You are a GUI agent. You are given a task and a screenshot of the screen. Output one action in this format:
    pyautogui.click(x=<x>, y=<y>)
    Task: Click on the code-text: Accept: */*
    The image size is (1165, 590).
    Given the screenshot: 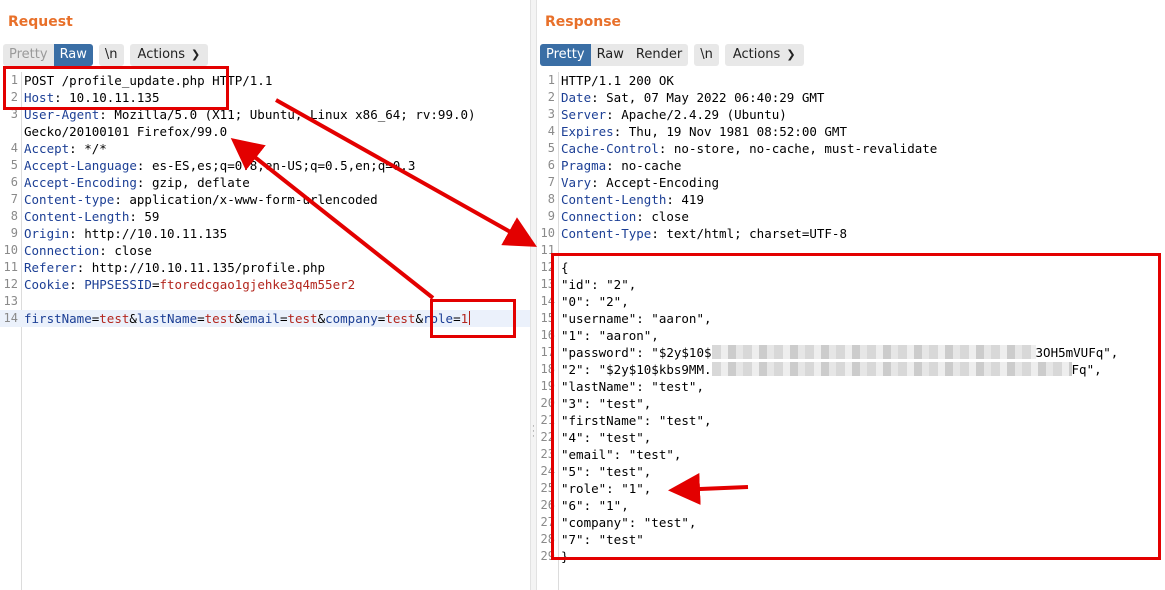 What is the action you would take?
    pyautogui.click(x=65, y=148)
    